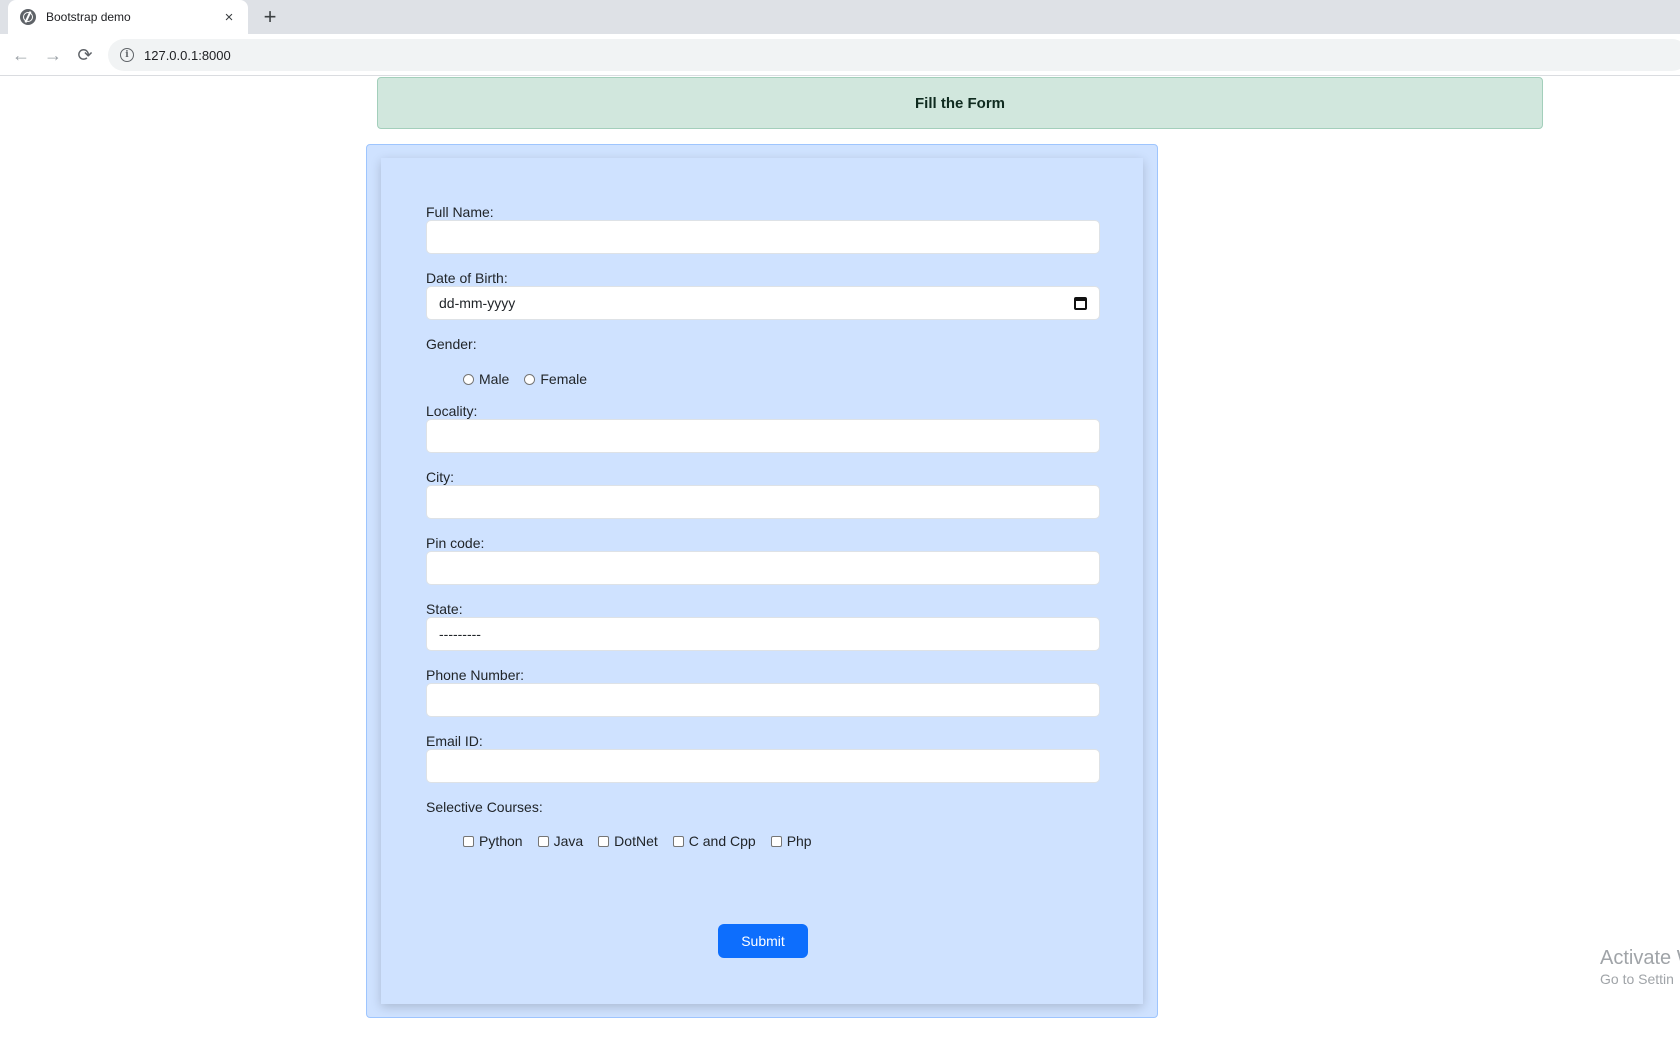  I want to click on locality-input, so click(763, 436).